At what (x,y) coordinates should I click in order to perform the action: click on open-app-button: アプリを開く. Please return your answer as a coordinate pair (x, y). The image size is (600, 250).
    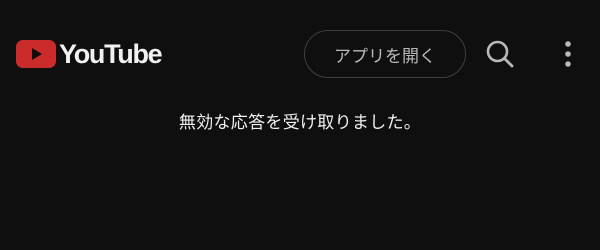
    Looking at the image, I should click on (385, 54).